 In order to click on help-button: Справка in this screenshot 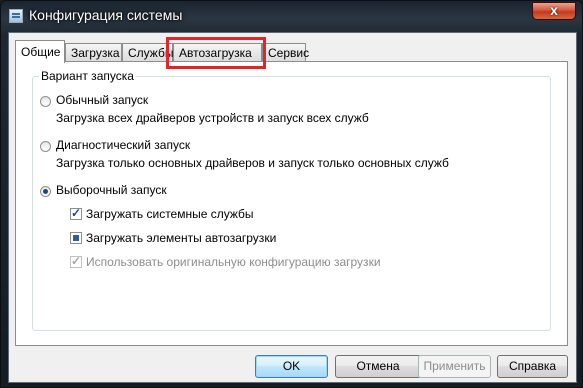, I will do `click(532, 366)`.